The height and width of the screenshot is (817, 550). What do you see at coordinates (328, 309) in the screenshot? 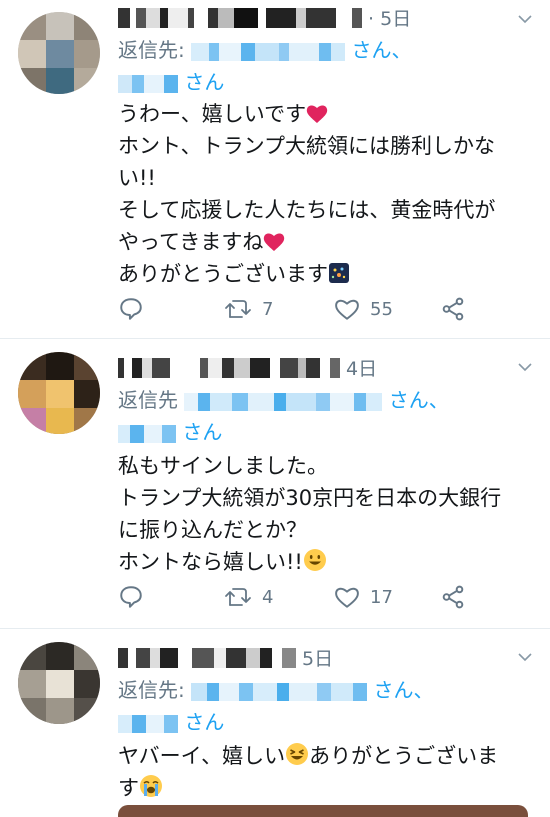
I see `tweet-actions: 7 55` at bounding box center [328, 309].